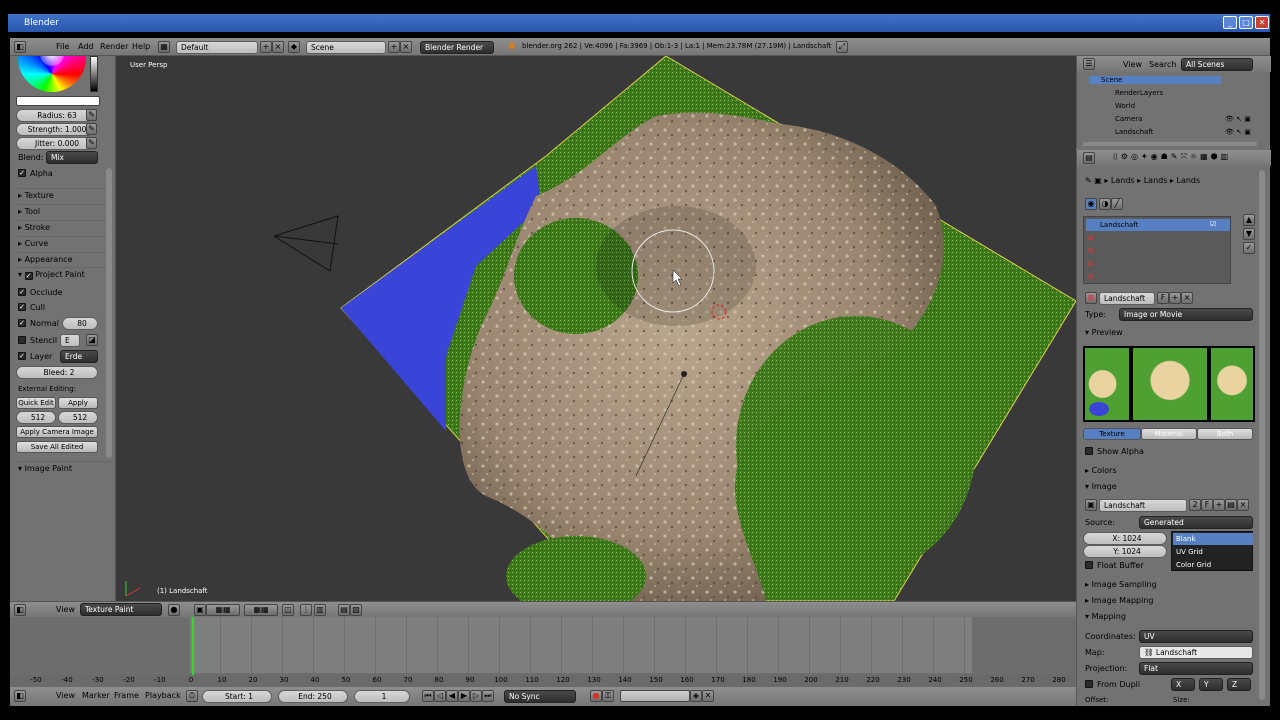  I want to click on appearance-panel-header: ▸ Appearance, so click(65, 258).